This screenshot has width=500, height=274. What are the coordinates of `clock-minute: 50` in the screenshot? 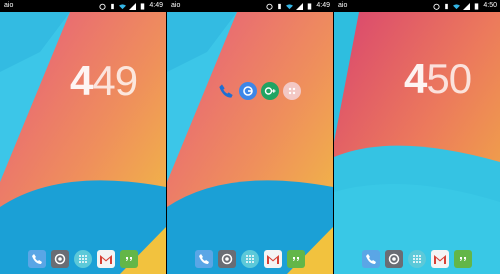 It's located at (449, 78).